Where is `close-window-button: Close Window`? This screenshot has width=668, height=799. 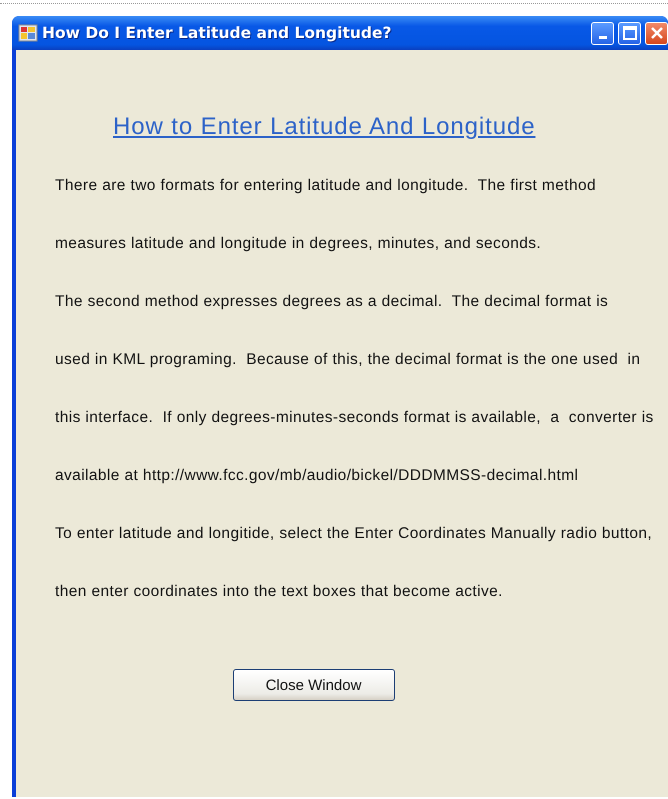
close-window-button: Close Window is located at coordinates (313, 685).